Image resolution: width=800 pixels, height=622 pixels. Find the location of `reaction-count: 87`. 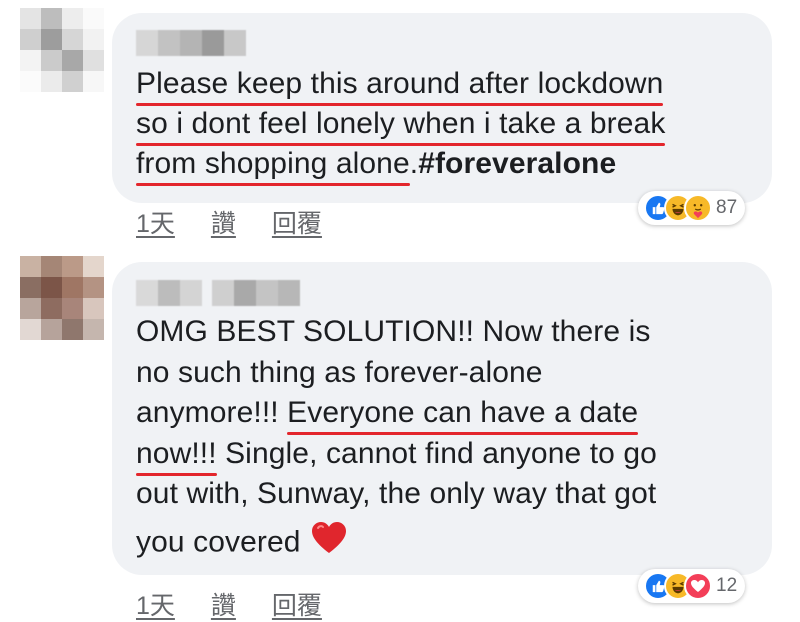

reaction-count: 87 is located at coordinates (727, 207).